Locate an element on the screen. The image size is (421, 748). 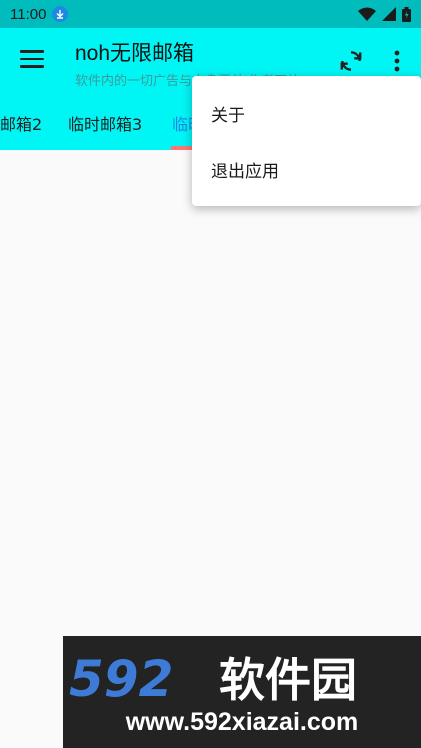
svg-text: 软件园 is located at coordinates (288, 679).